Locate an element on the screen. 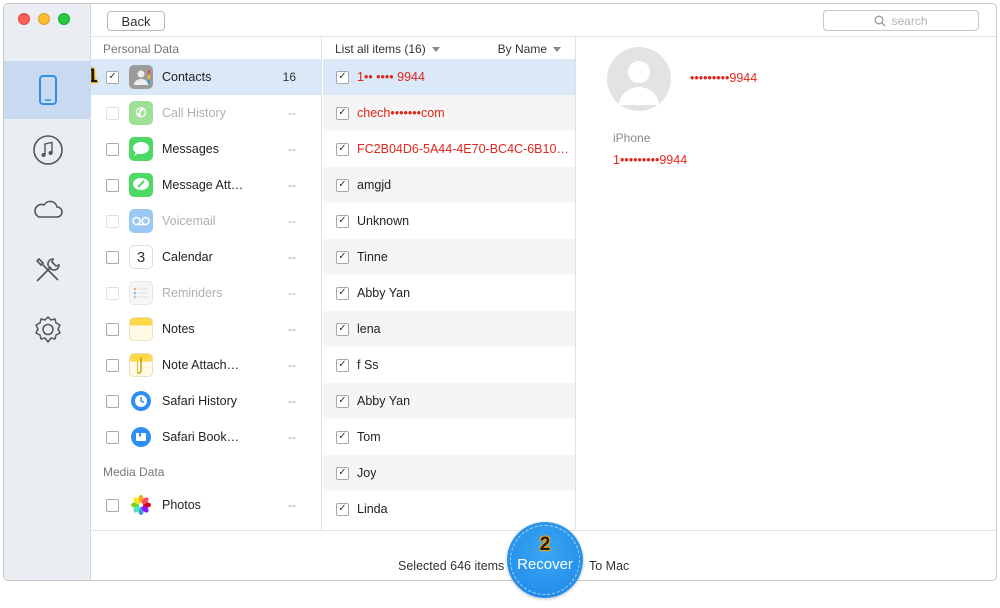  list-all-items-dropdown: List all items (16) is located at coordinates (387, 49).